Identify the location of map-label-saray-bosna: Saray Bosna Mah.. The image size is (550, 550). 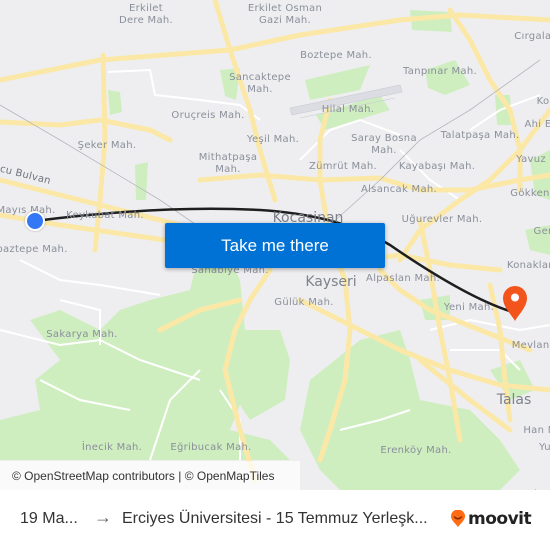
(384, 144).